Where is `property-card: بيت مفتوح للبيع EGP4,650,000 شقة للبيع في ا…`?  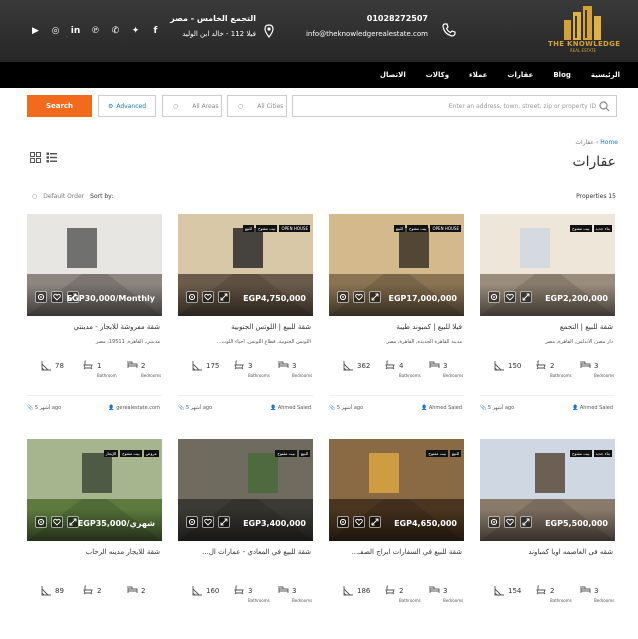
property-card: بيت مفتوح للبيع EGP4,650,000 شقة للبيع في ا… is located at coordinates (396, 539).